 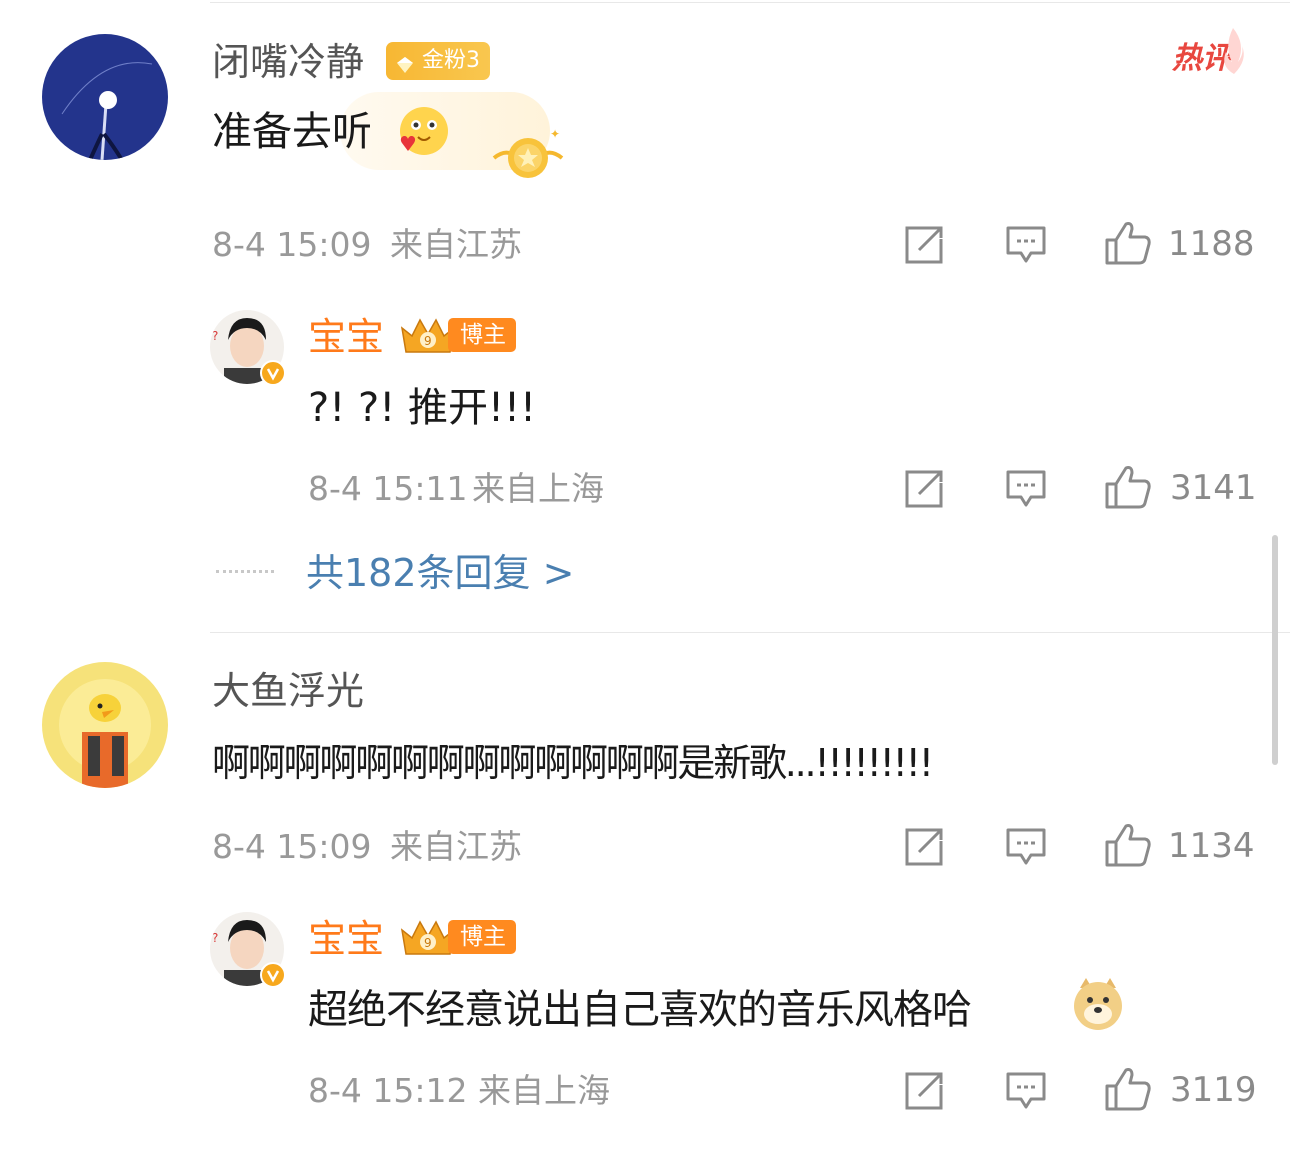 I want to click on reply-time: 8-4 15:12, so click(x=388, y=1090).